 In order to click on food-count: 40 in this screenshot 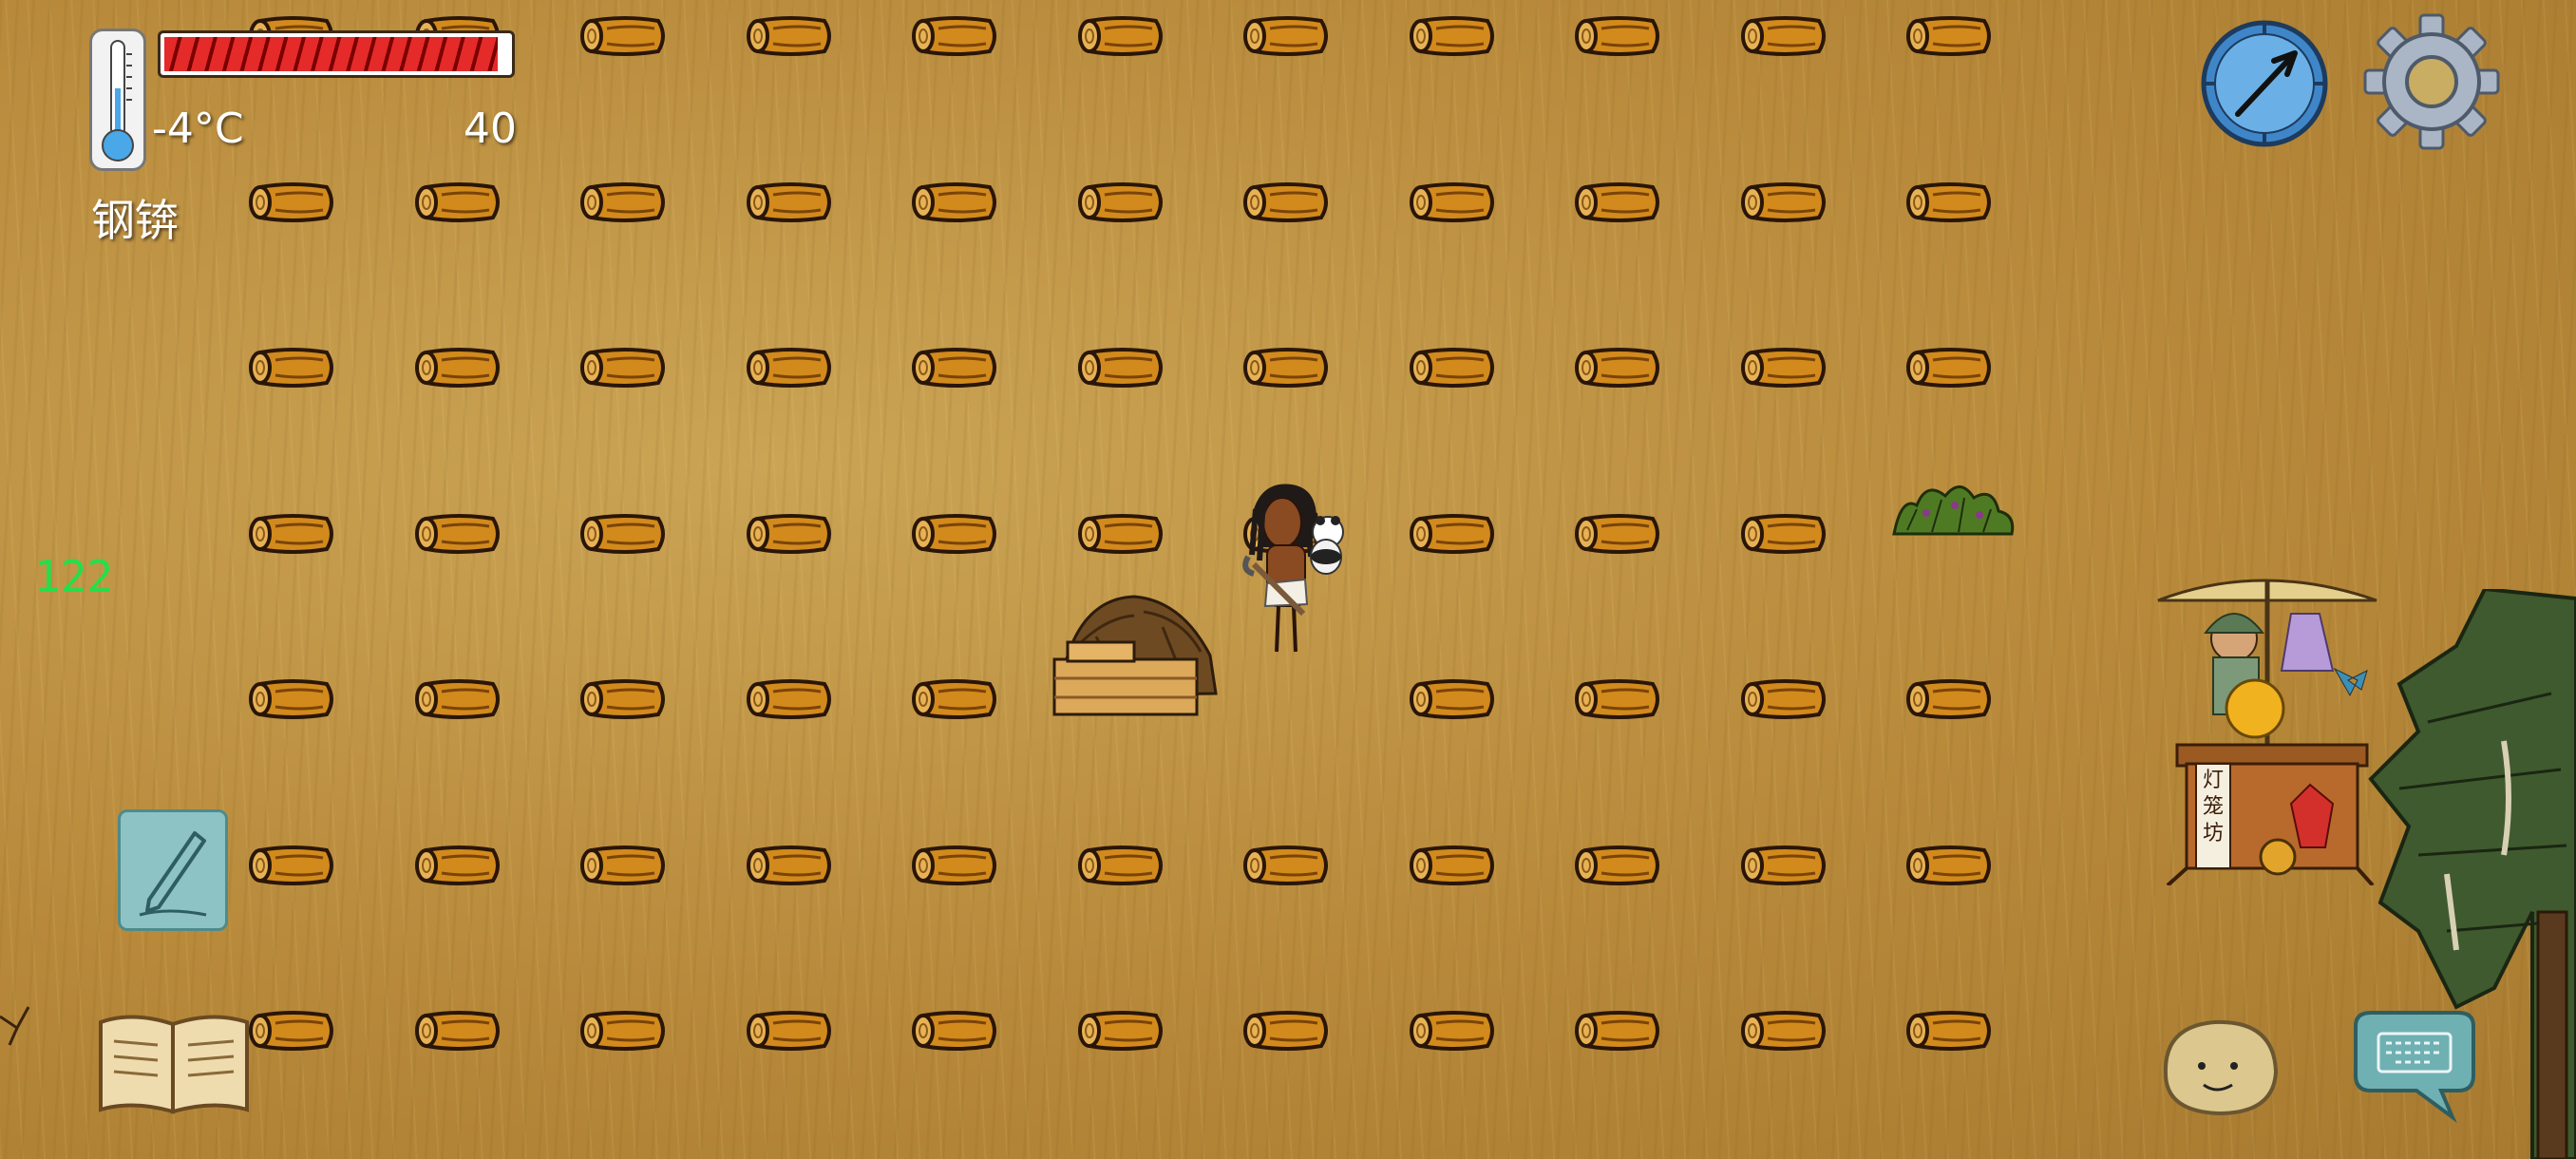, I will do `click(491, 128)`.